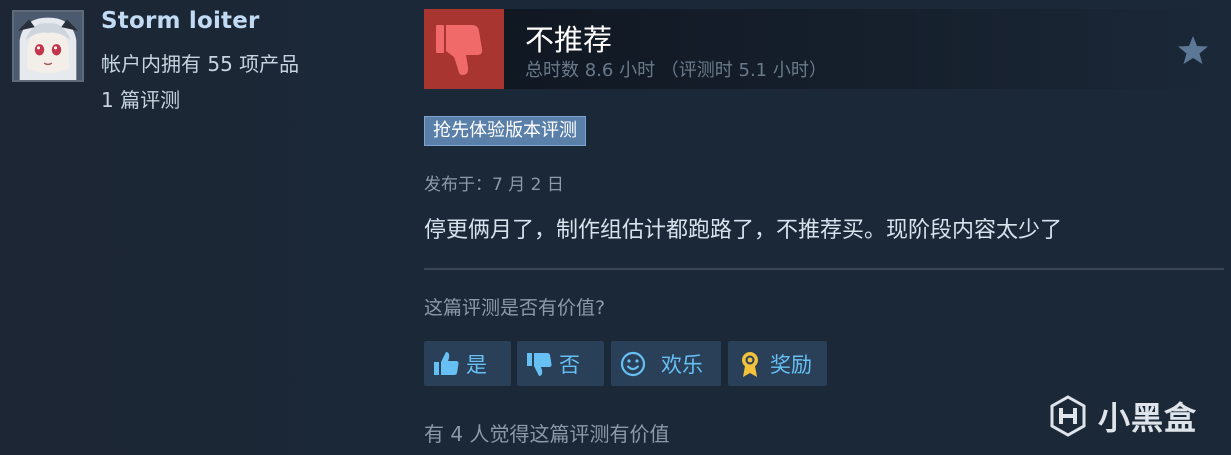 The height and width of the screenshot is (455, 1231). I want to click on vote-funny-button: 欢乐, so click(666, 363).